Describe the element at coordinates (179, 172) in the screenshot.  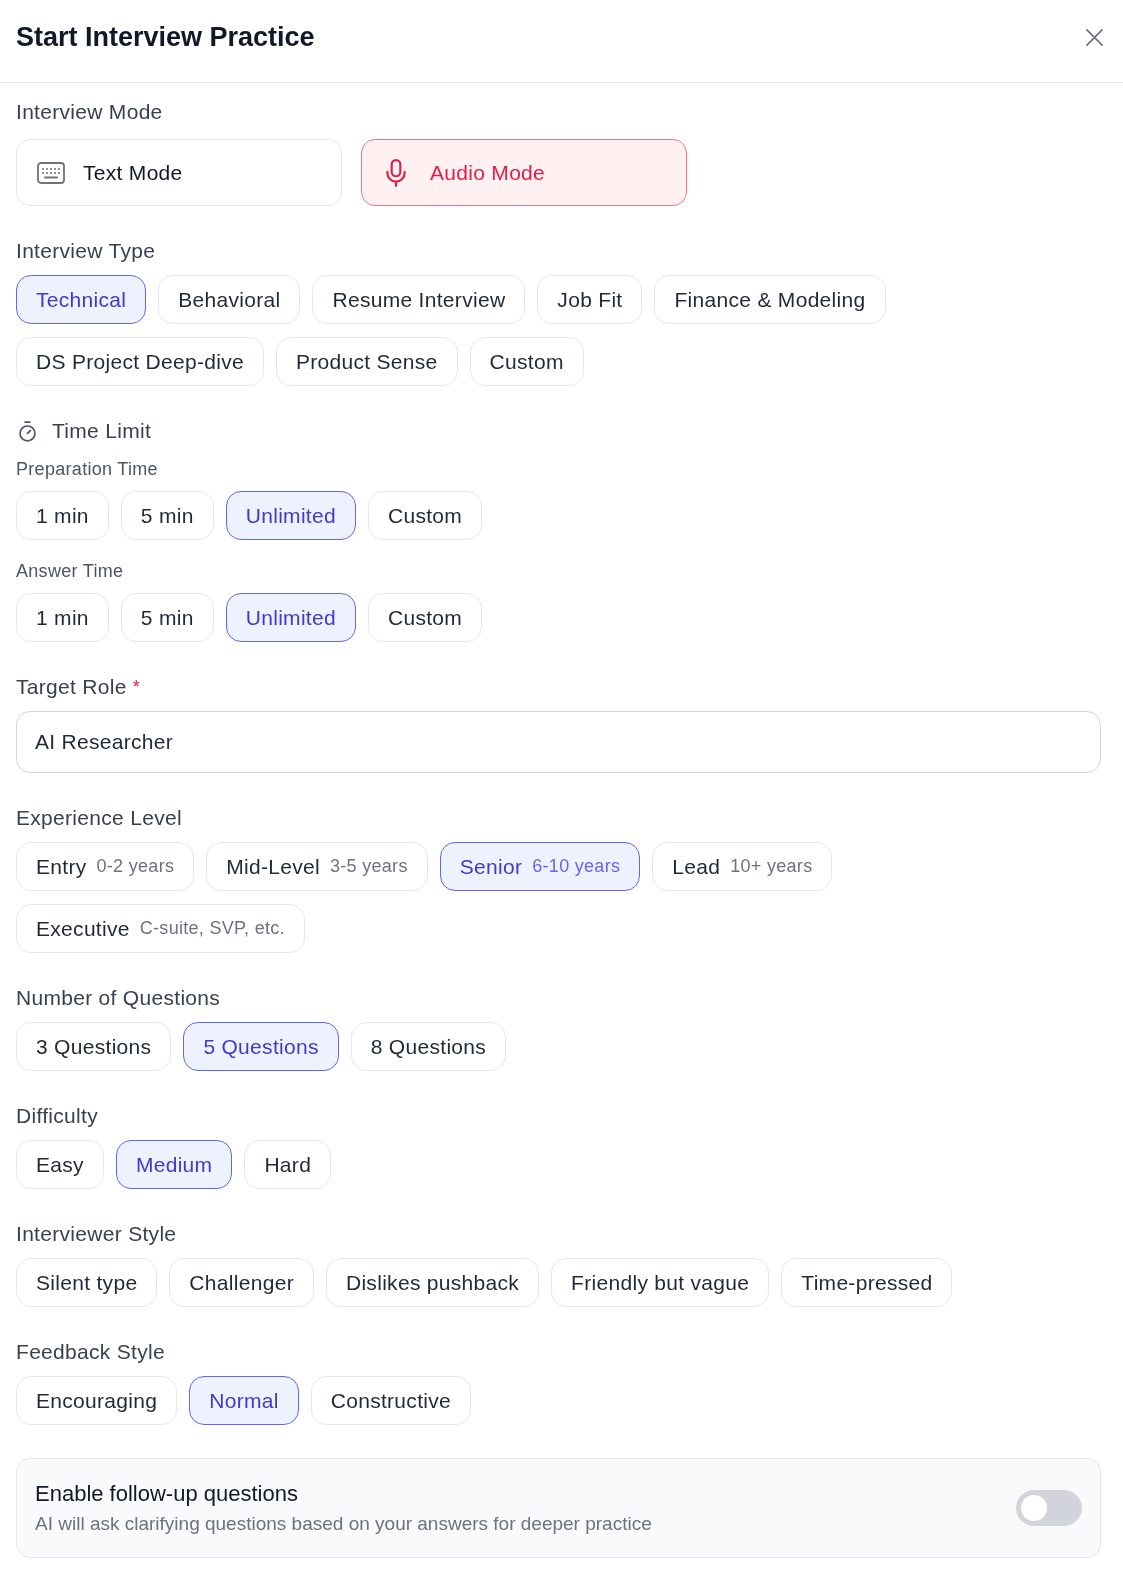
I see `mode-card: Text Mode` at that location.